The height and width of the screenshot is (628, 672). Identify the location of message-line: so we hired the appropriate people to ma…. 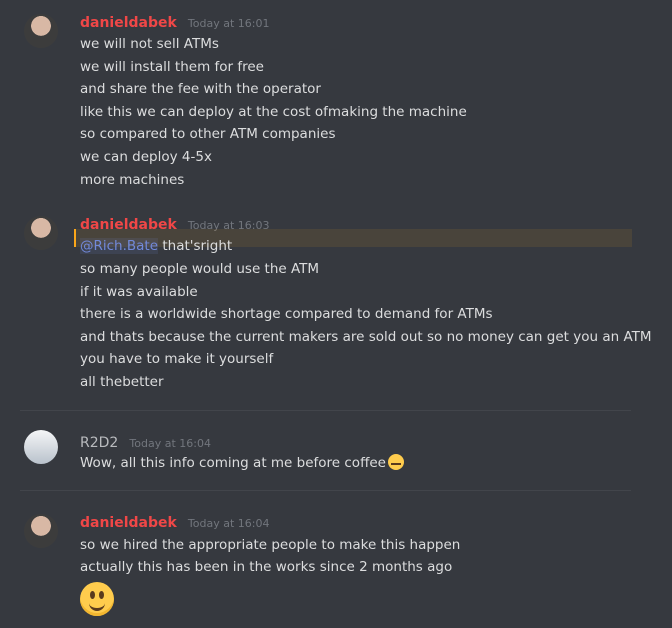
(270, 545).